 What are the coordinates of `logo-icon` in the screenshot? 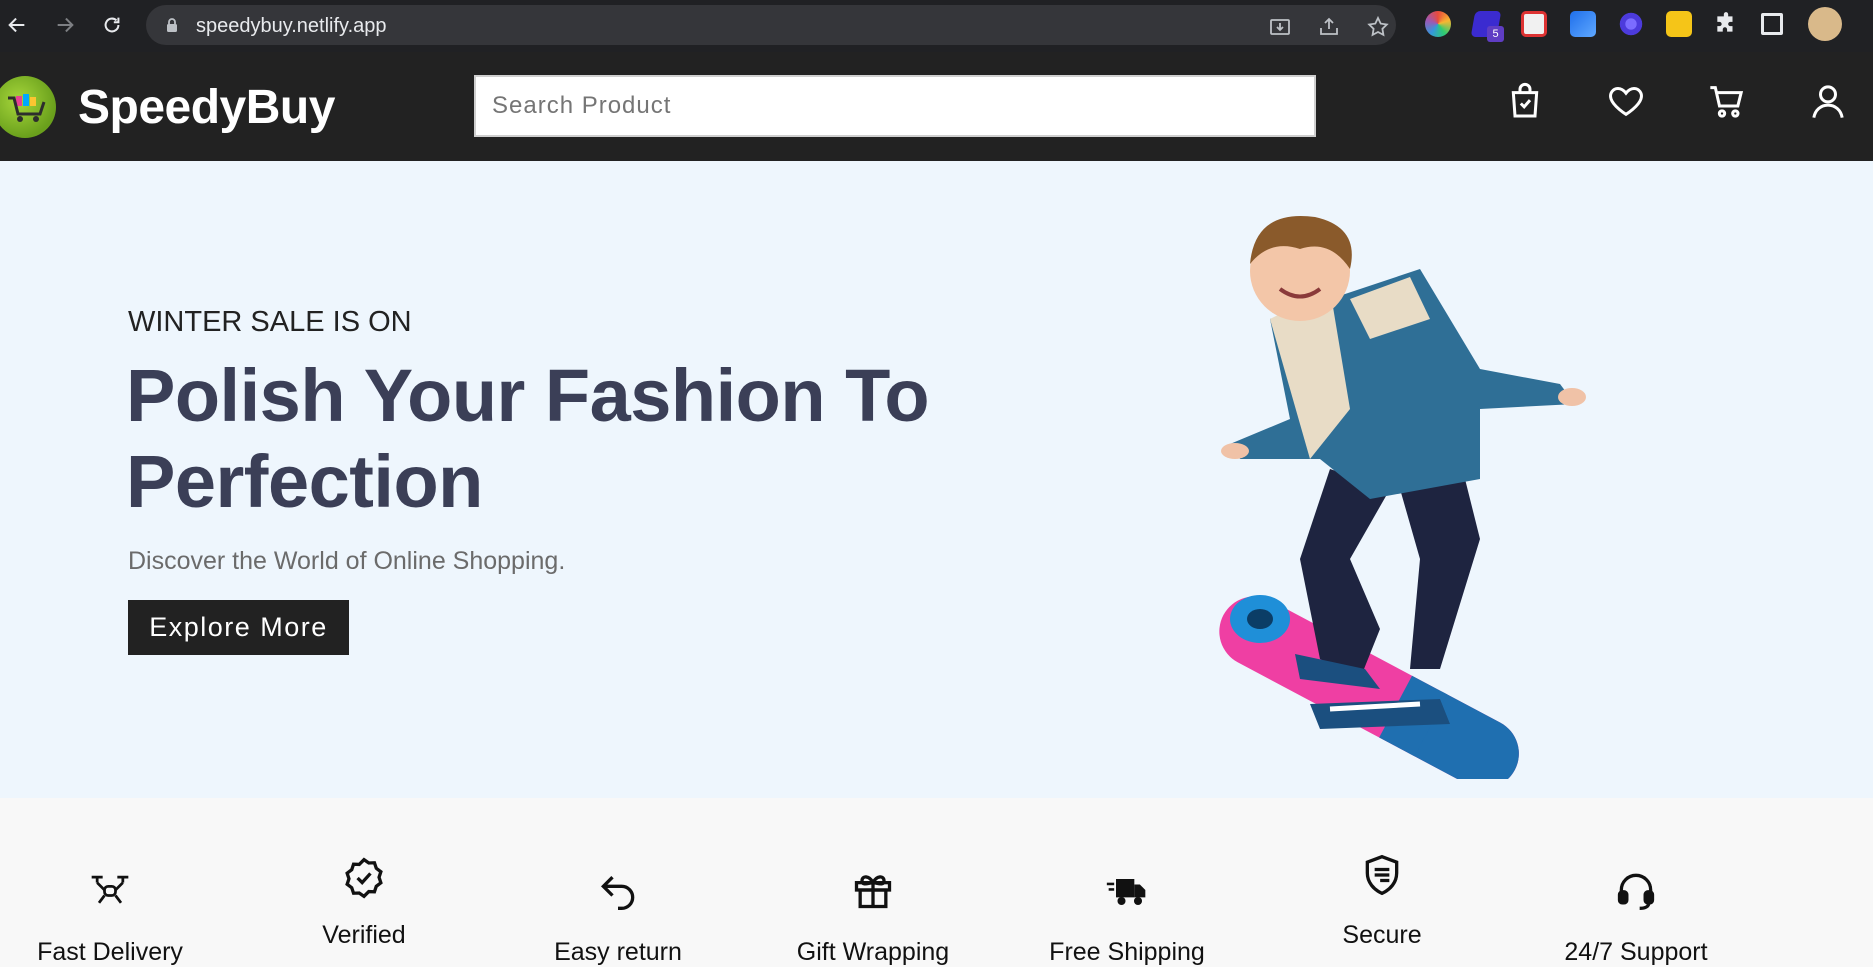 It's located at (28, 107).